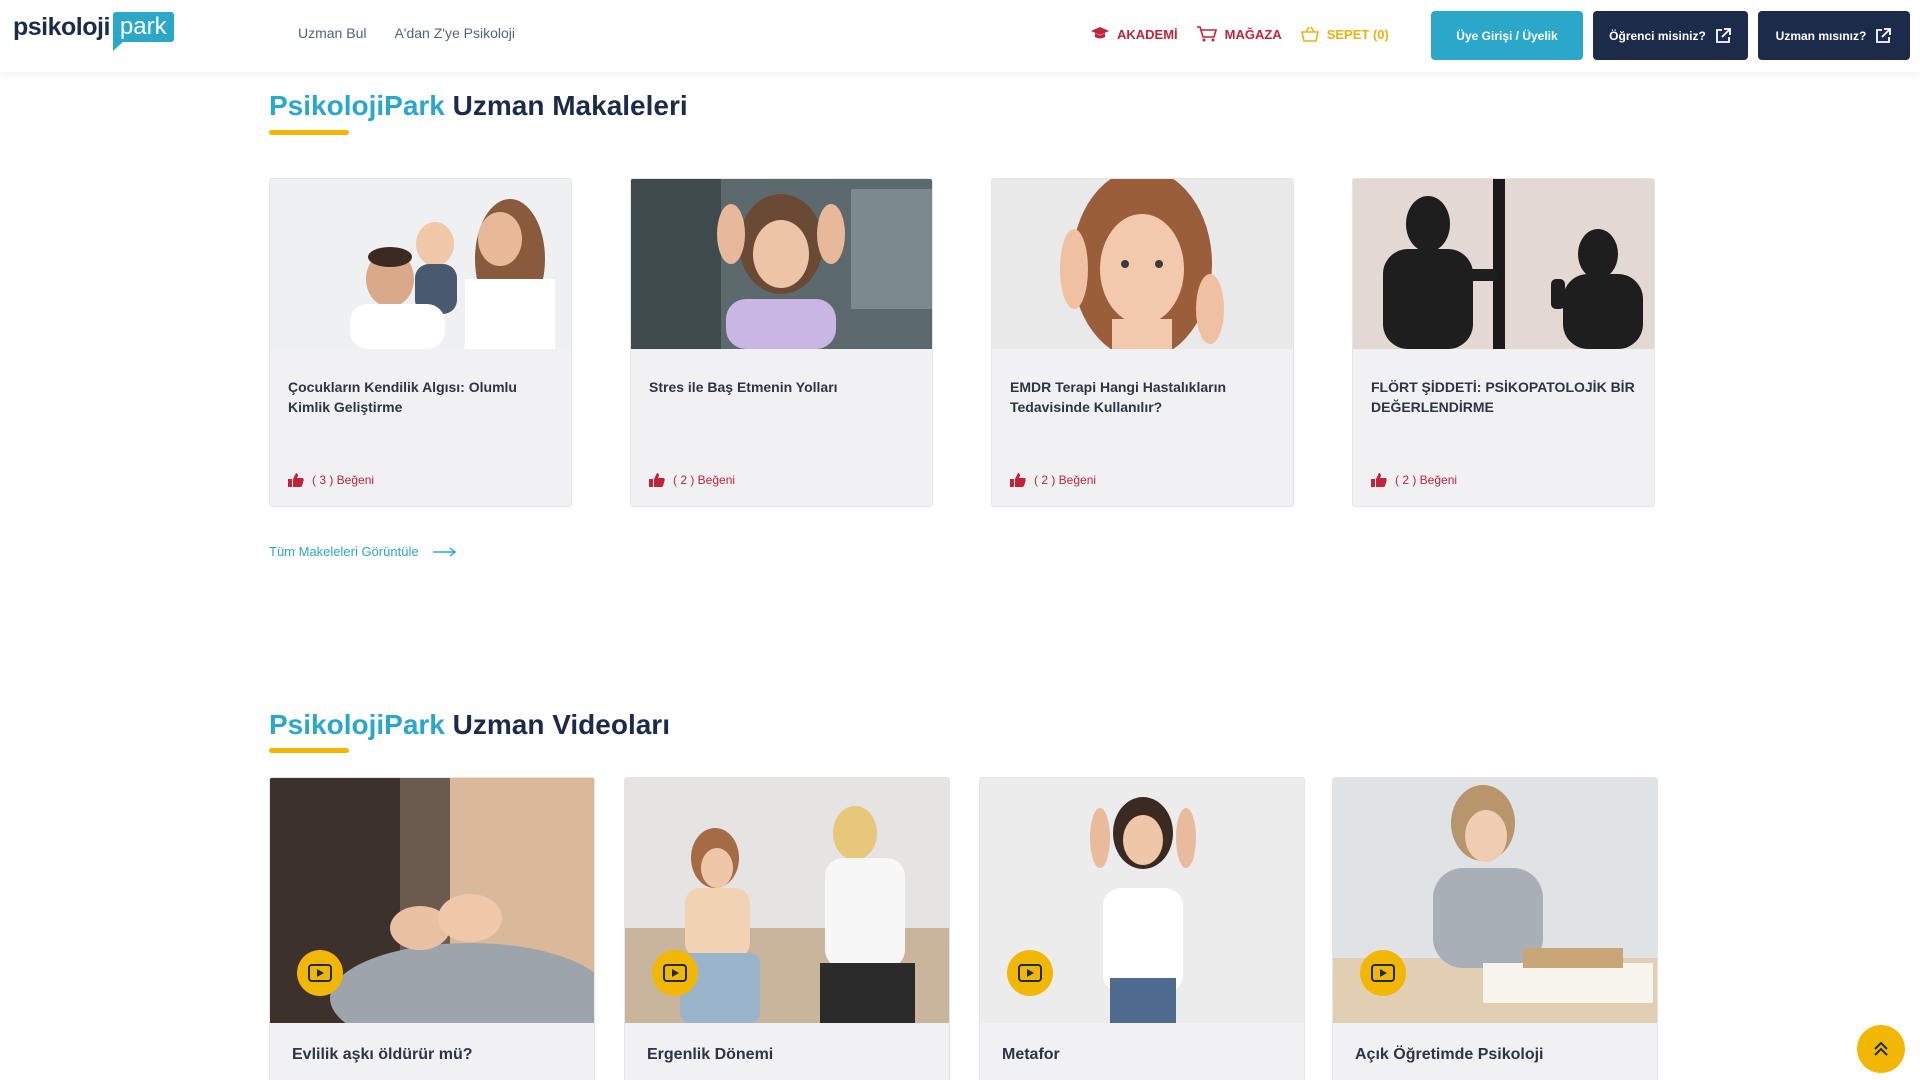  I want to click on videos-section-title: PsikolojiPark Uzman Videoları, so click(469, 725).